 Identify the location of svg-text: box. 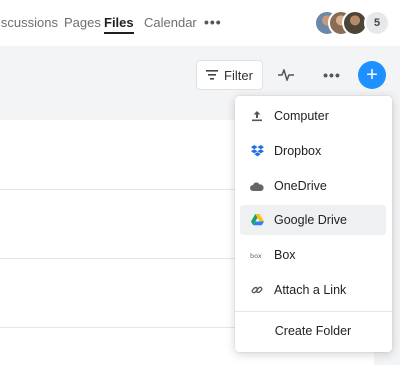
(256, 255).